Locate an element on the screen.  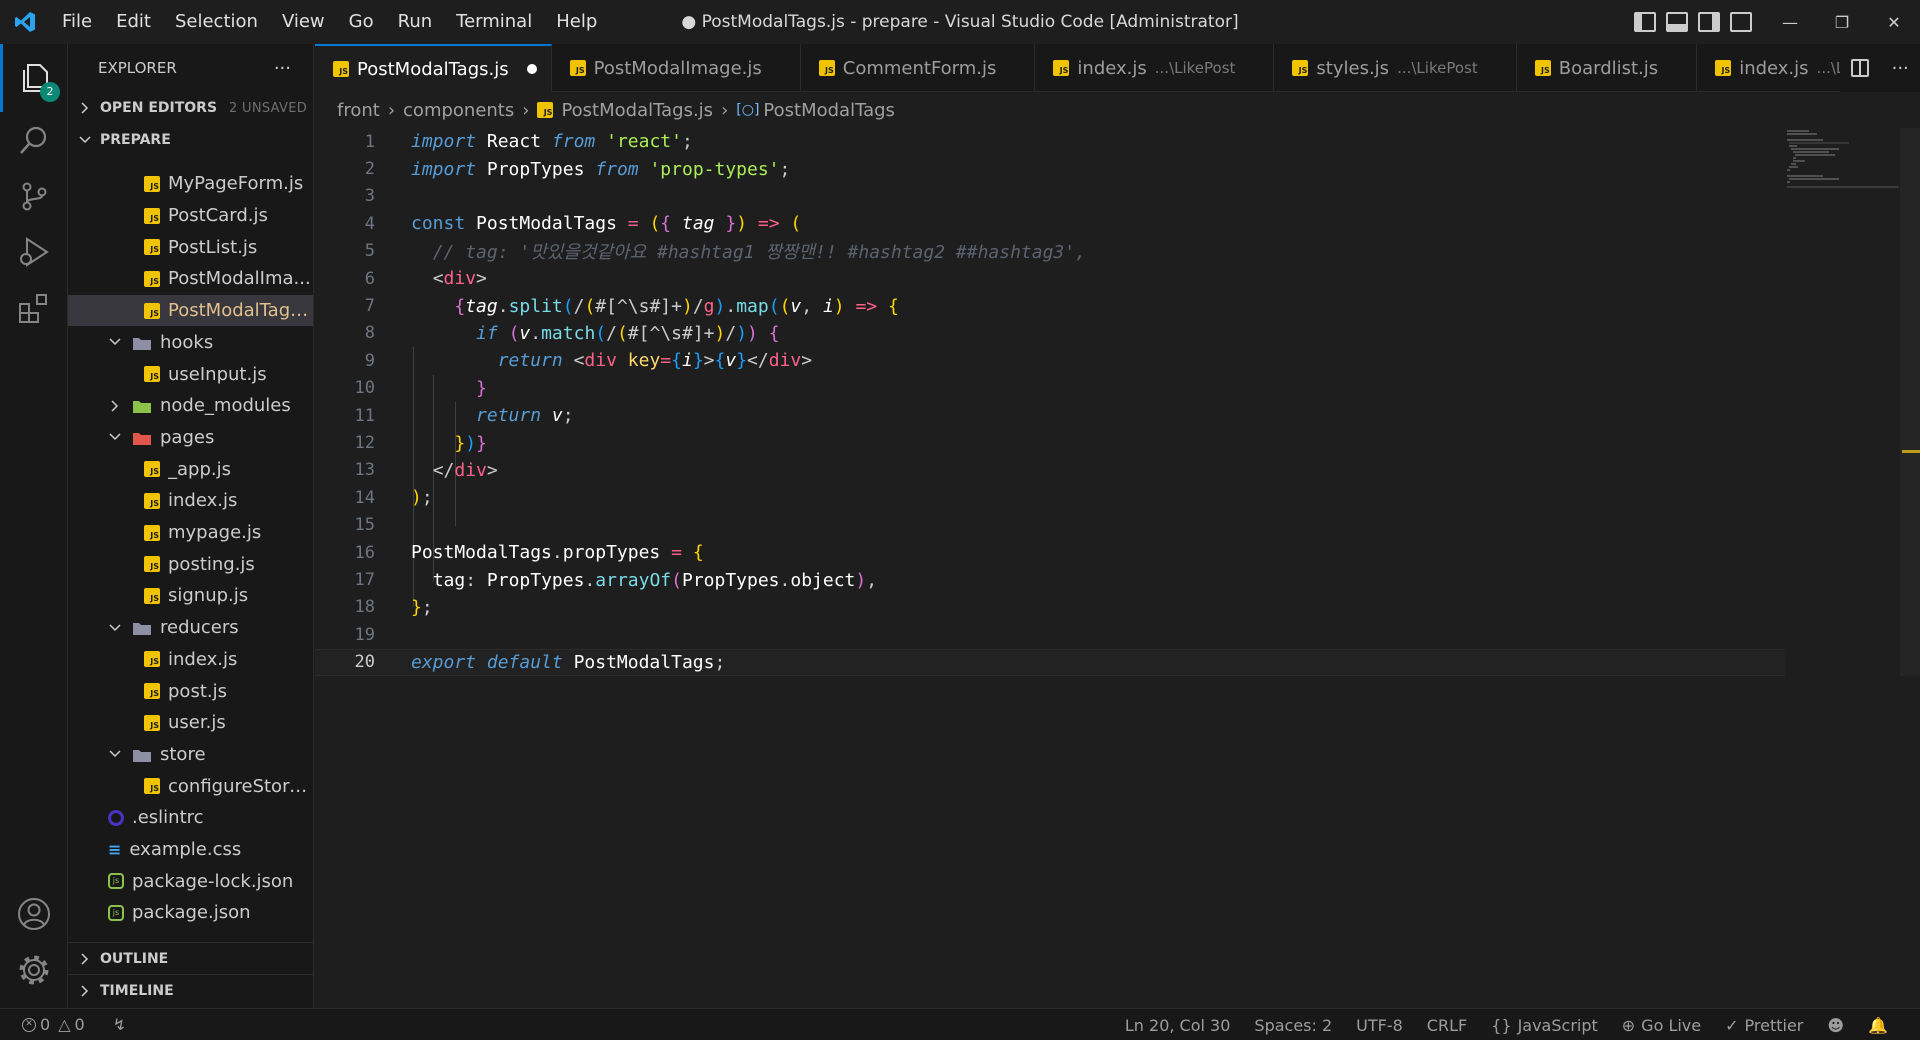
menu-go: Go is located at coordinates (361, 22).